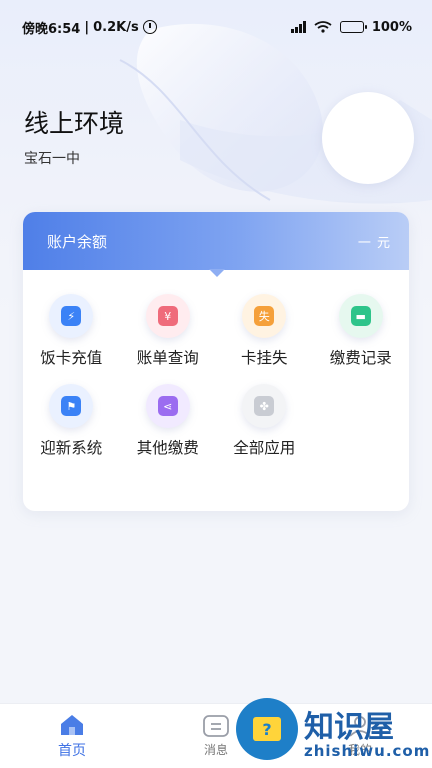 The image size is (432, 768). I want to click on balance-value: 一 元, so click(374, 243).